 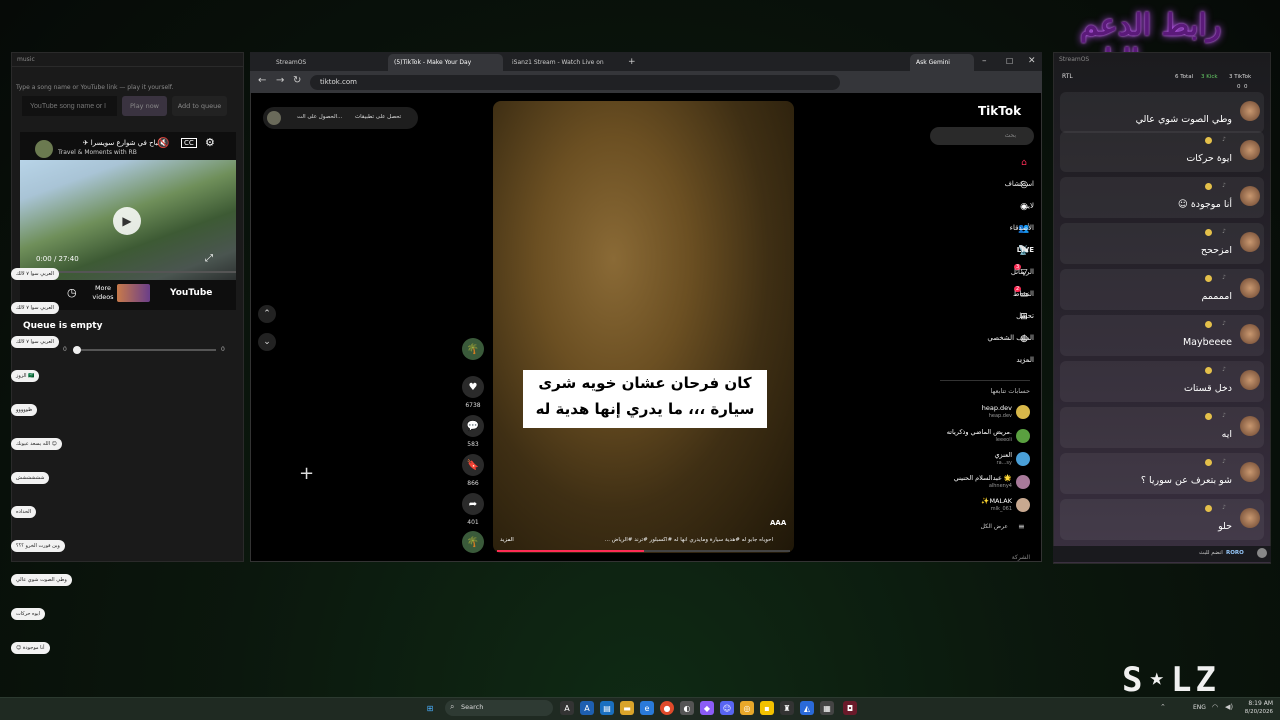 I want to click on following-item: عبدالسلام الحنيني 🌟 alhneny4, so click(x=983, y=482).